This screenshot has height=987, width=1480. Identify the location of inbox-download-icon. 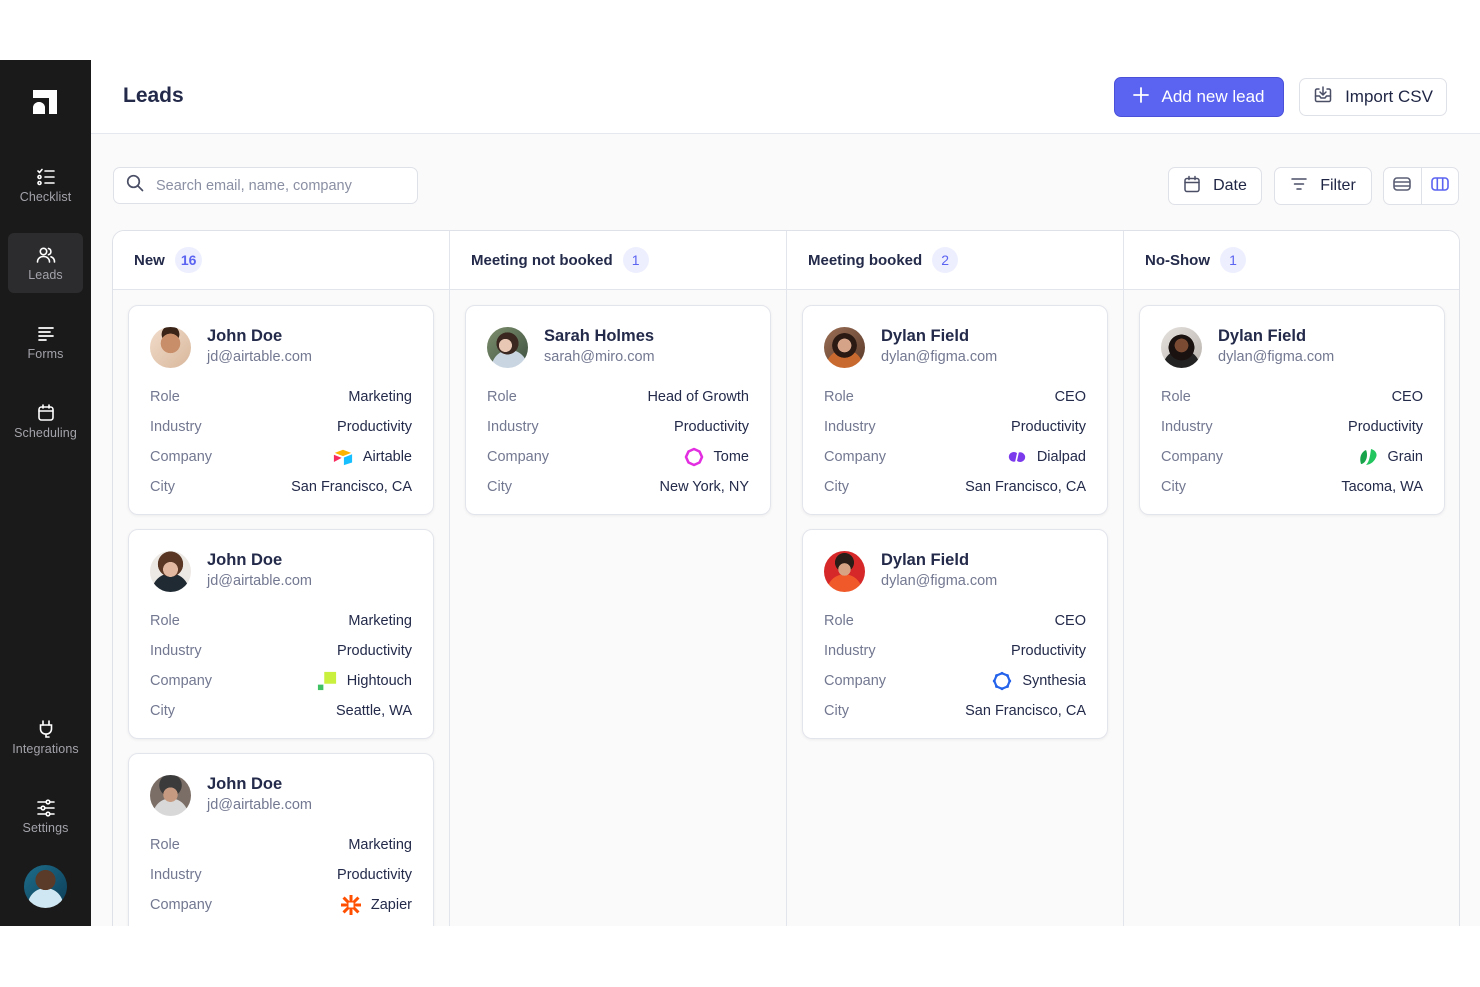
(1323, 97).